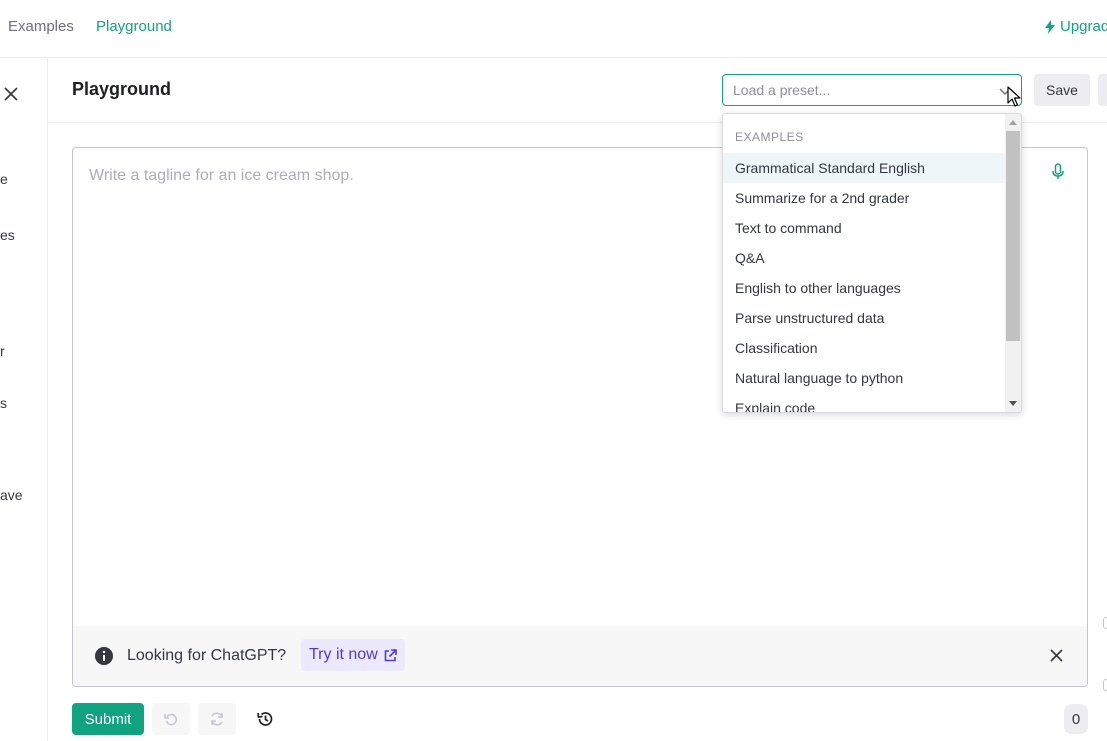 This screenshot has width=1107, height=741. I want to click on preset-option: Grammatical Standard English, so click(865, 168).